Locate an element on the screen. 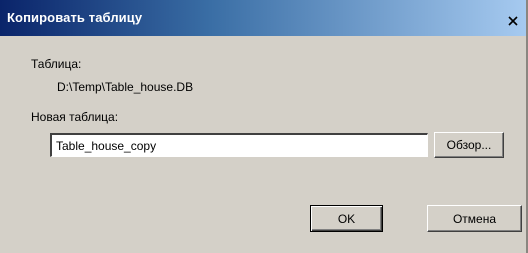 Image resolution: width=528 pixels, height=253 pixels. close-button is located at coordinates (513, 21).